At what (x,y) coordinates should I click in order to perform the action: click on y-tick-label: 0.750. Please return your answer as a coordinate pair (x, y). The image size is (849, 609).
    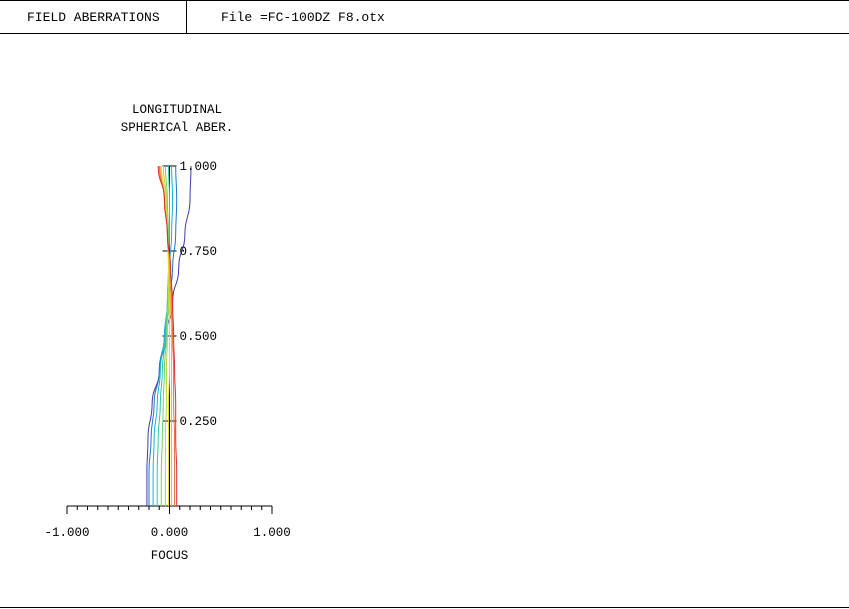
    Looking at the image, I should click on (199, 252).